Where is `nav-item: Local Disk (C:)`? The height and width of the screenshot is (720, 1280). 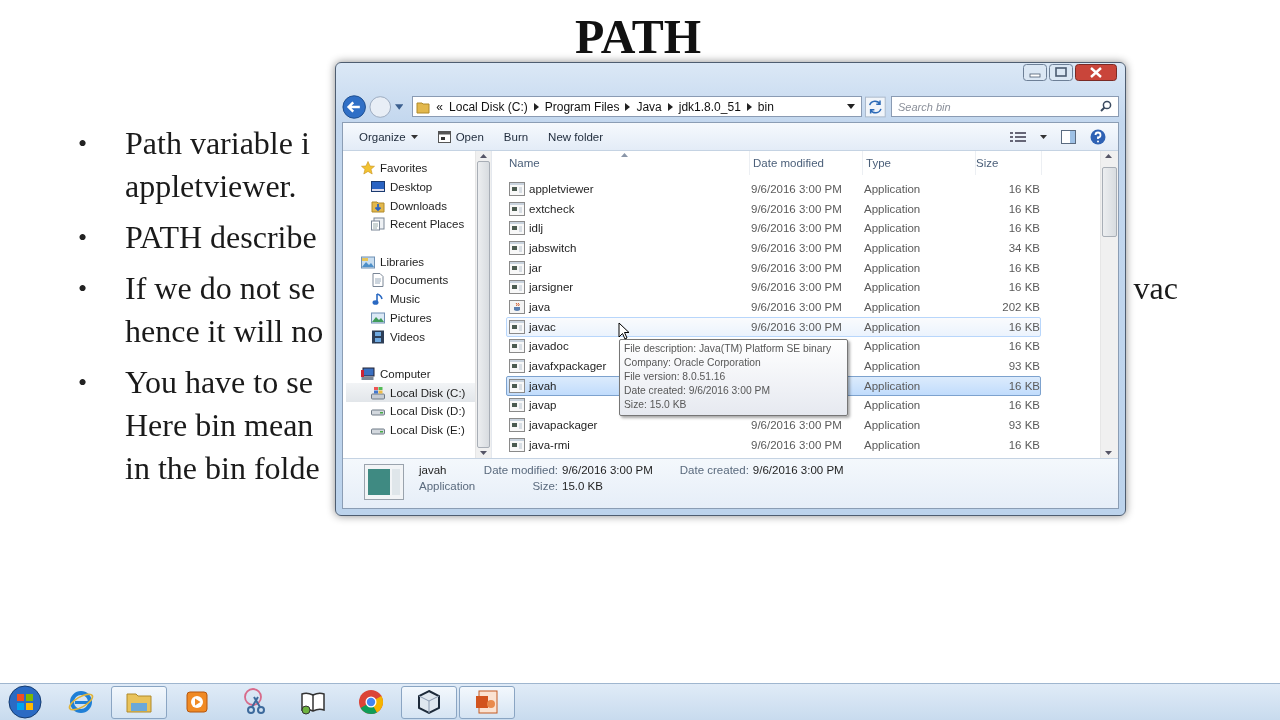 nav-item: Local Disk (C:) is located at coordinates (410, 392).